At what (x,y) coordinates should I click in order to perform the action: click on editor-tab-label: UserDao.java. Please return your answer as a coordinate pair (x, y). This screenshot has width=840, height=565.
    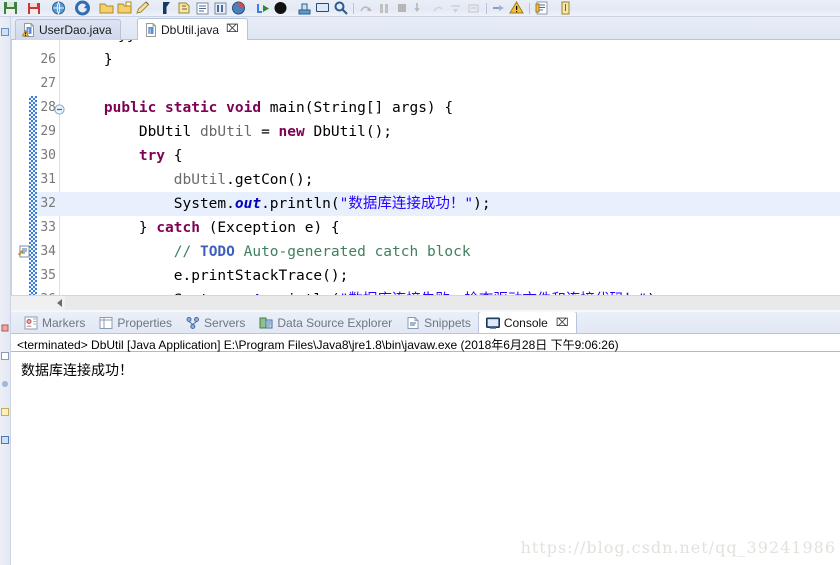
    Looking at the image, I should click on (75, 30).